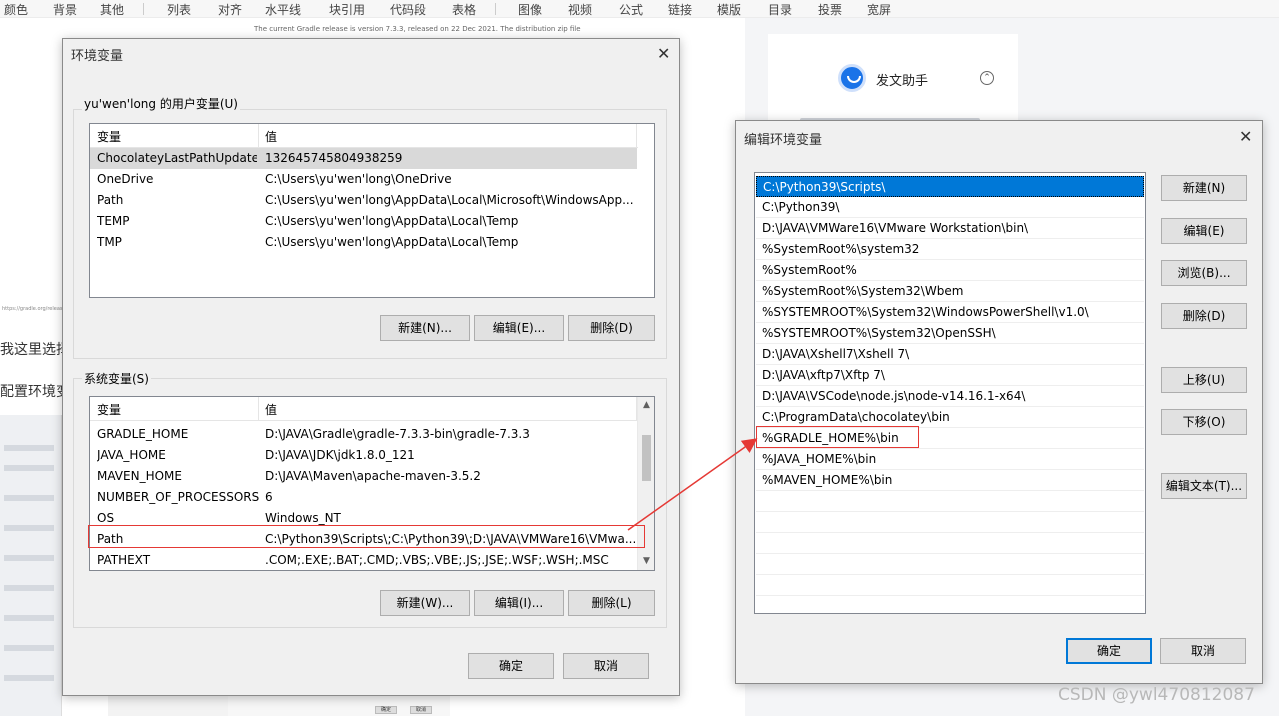 This screenshot has width=1279, height=716. Describe the element at coordinates (950, 249) in the screenshot. I see `list-item: %SystemRoot%\system32` at that location.